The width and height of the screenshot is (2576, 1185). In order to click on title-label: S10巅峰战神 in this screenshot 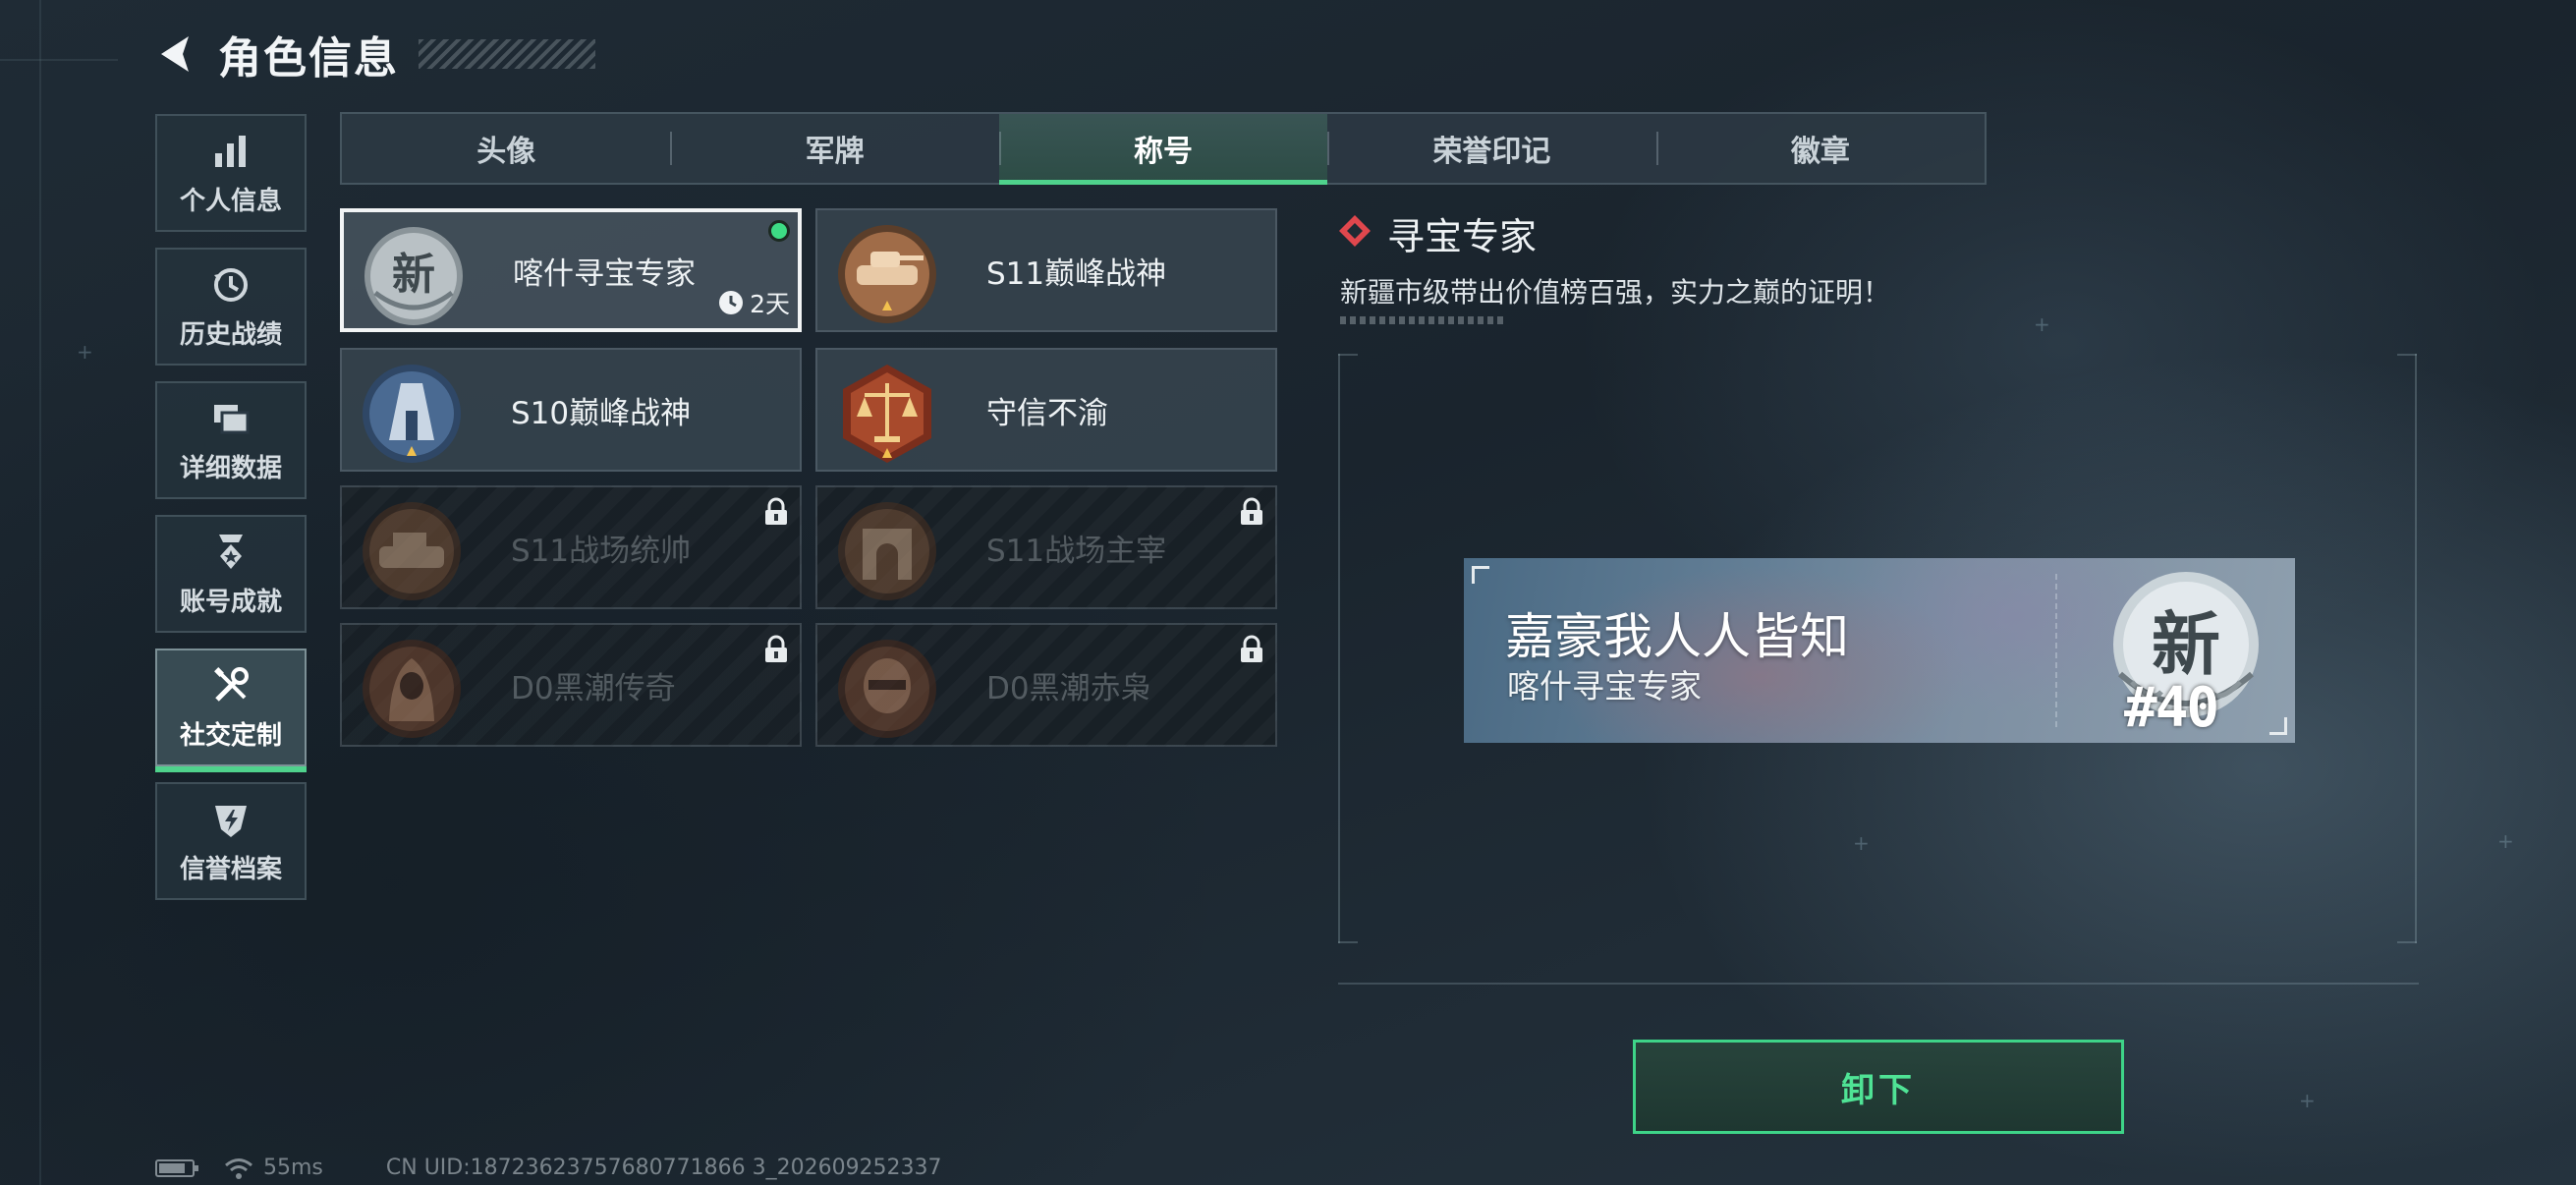, I will do `click(601, 413)`.